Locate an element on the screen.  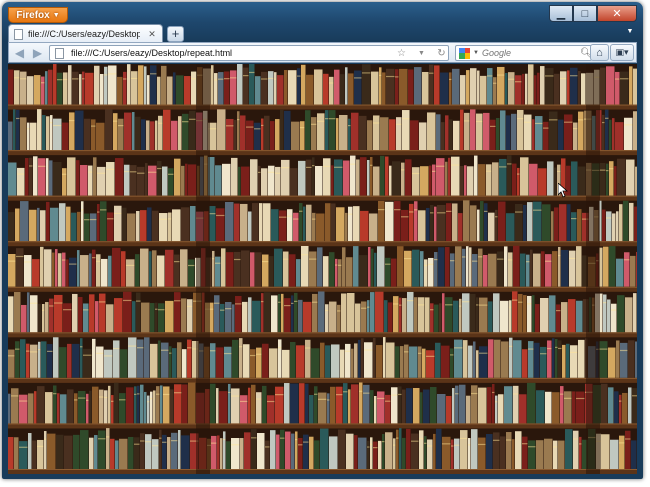
bookmarks-menu-button: ▣▾ is located at coordinates (622, 52).